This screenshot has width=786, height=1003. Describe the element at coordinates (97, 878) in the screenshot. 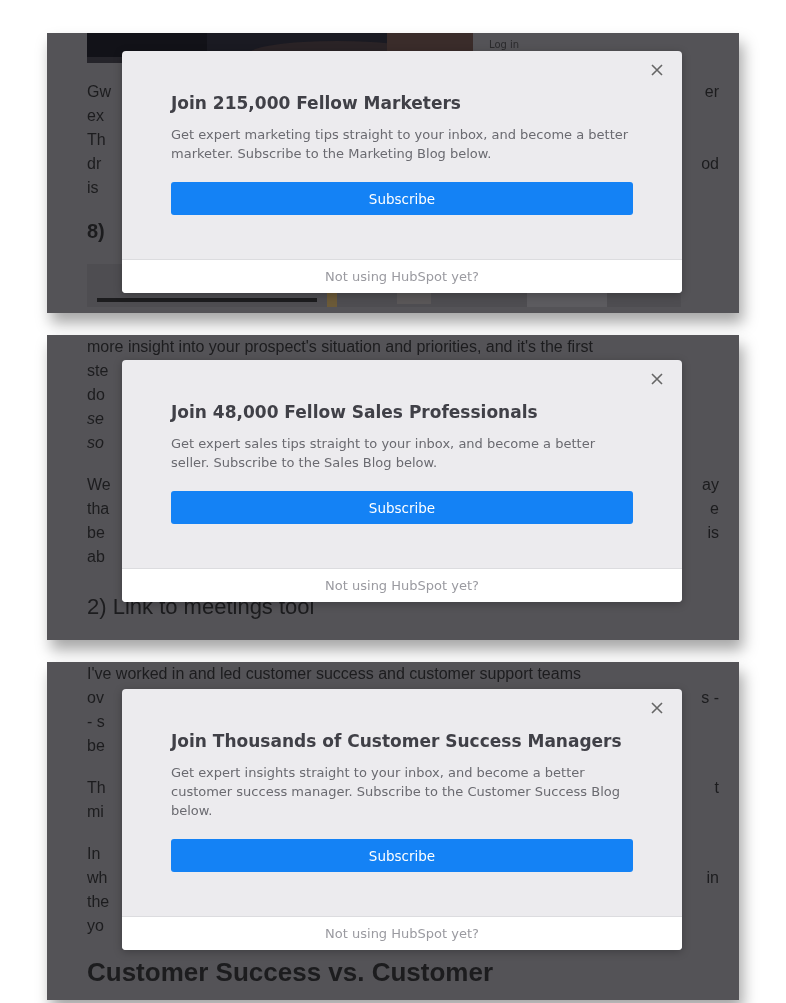

I see `article-text: wh` at that location.